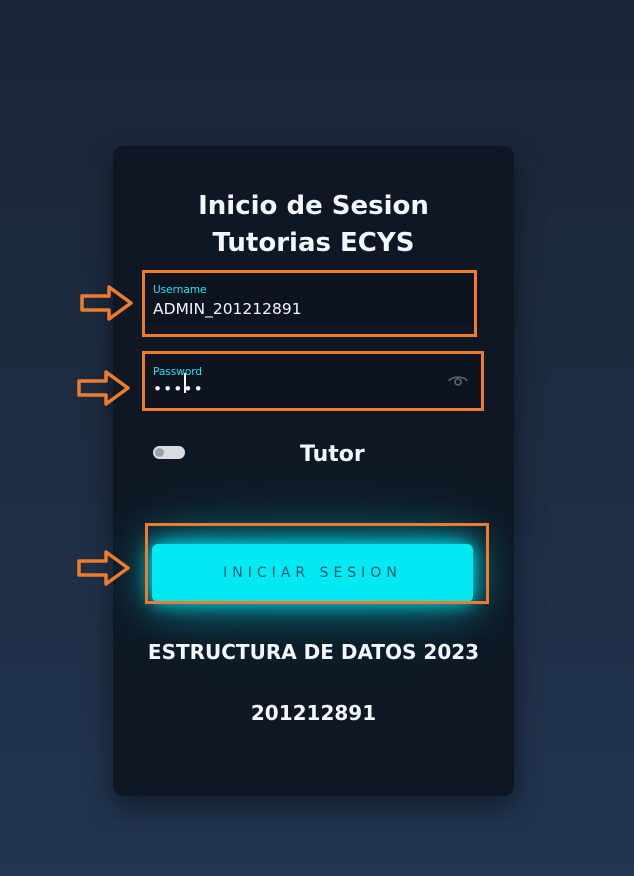 This screenshot has width=634, height=876. Describe the element at coordinates (313, 713) in the screenshot. I see `student-id-text: 201212891` at that location.